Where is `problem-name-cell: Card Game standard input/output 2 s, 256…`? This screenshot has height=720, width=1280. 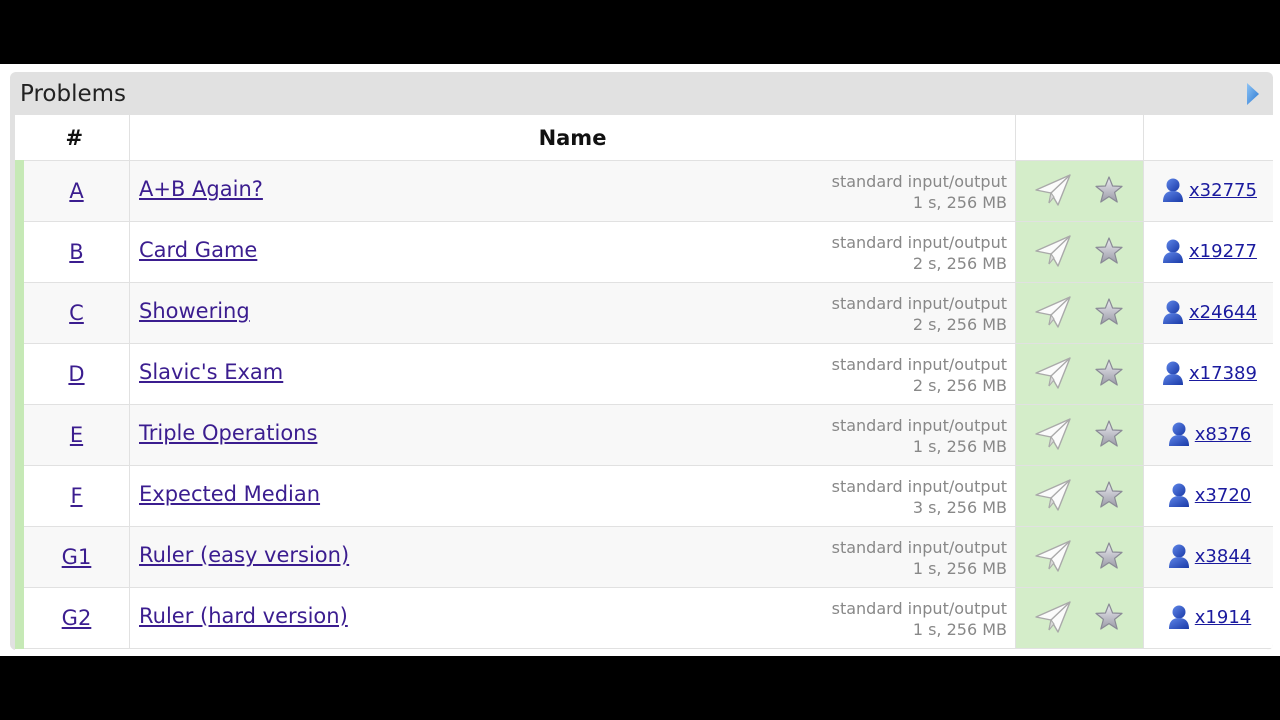
problem-name-cell: Card Game standard input/output 2 s, 256… is located at coordinates (572, 252).